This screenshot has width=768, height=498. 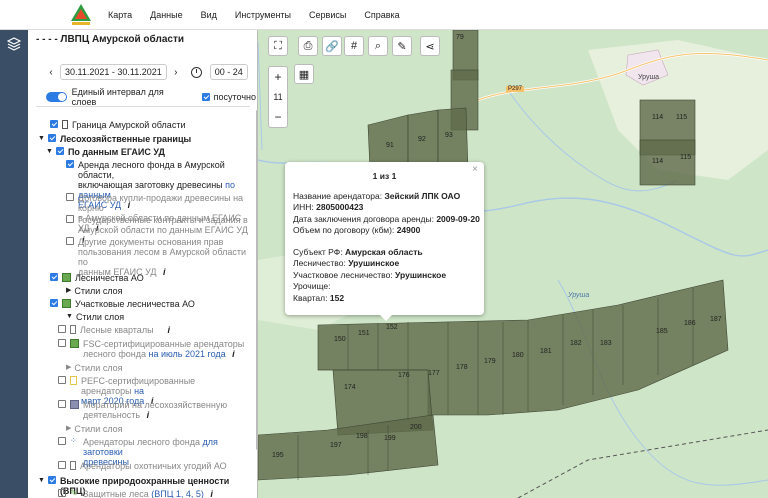 What do you see at coordinates (169, 330) in the screenshot?
I see `info-icon: i` at bounding box center [169, 330].